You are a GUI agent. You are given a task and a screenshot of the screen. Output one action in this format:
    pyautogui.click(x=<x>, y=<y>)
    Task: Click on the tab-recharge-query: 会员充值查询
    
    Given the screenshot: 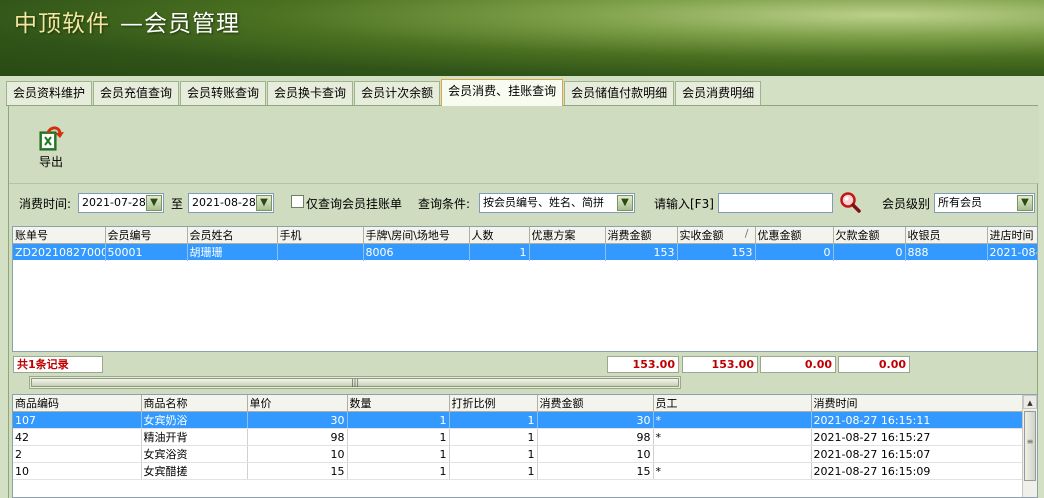 What is the action you would take?
    pyautogui.click(x=136, y=93)
    